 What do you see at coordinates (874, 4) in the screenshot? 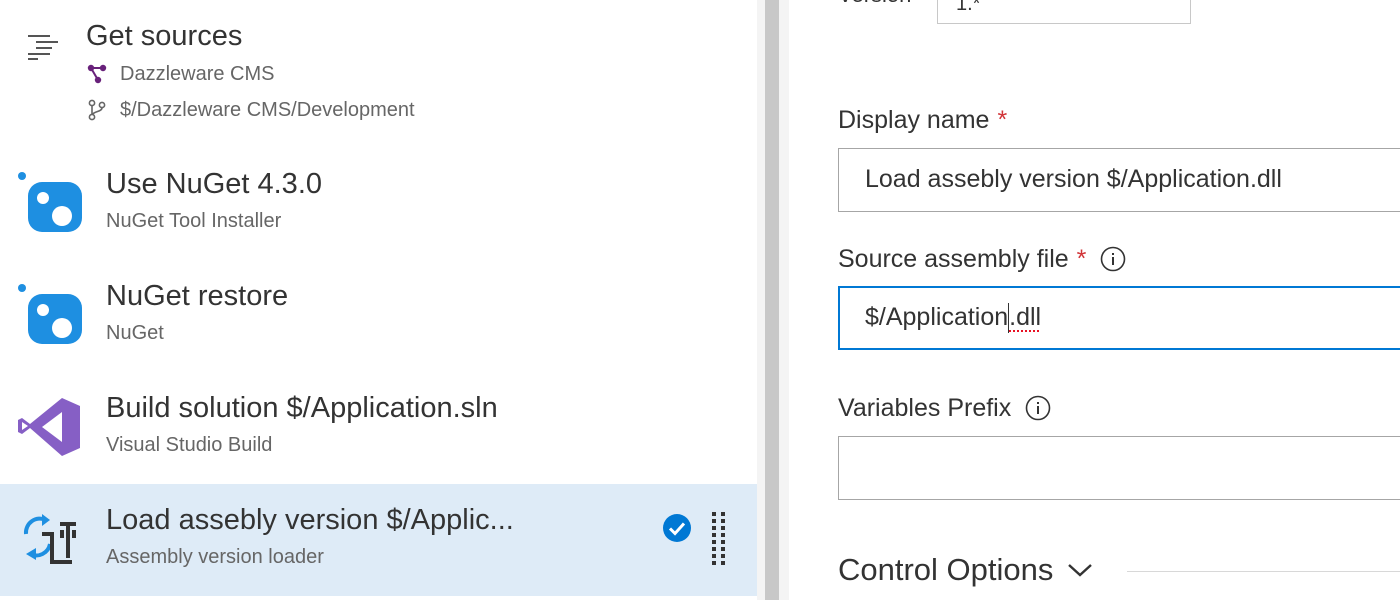
I see `version-label: Version` at bounding box center [874, 4].